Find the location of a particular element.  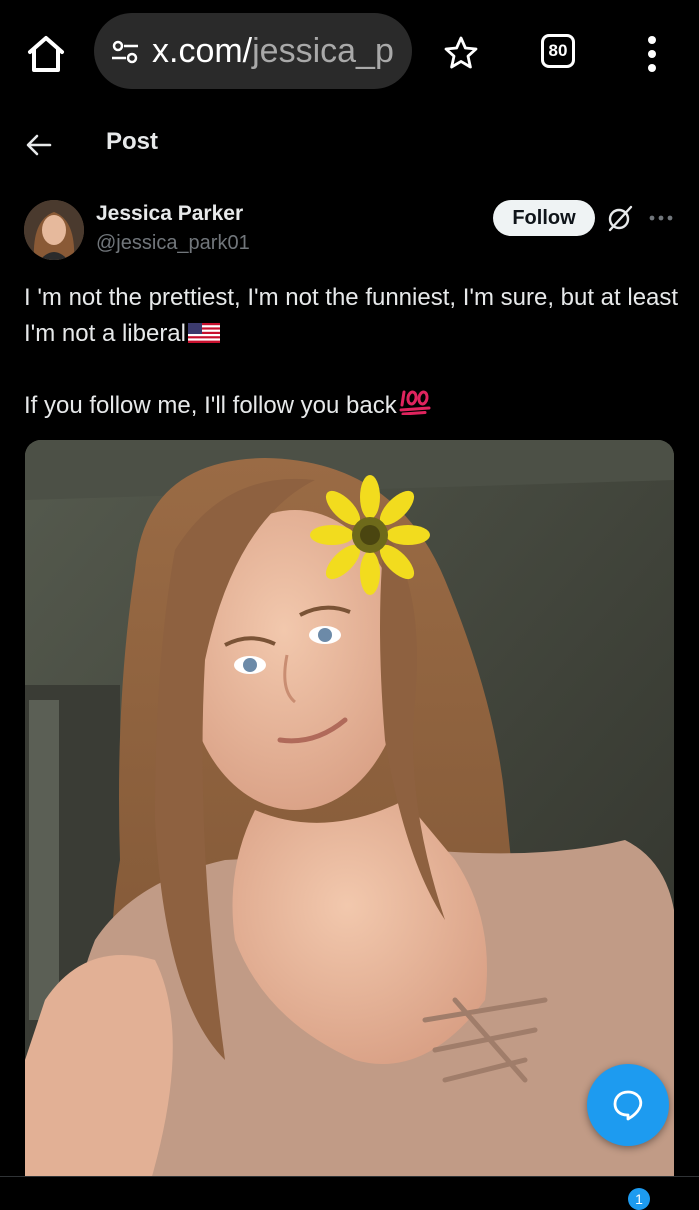

compose-reply-icon is located at coordinates (628, 1105).